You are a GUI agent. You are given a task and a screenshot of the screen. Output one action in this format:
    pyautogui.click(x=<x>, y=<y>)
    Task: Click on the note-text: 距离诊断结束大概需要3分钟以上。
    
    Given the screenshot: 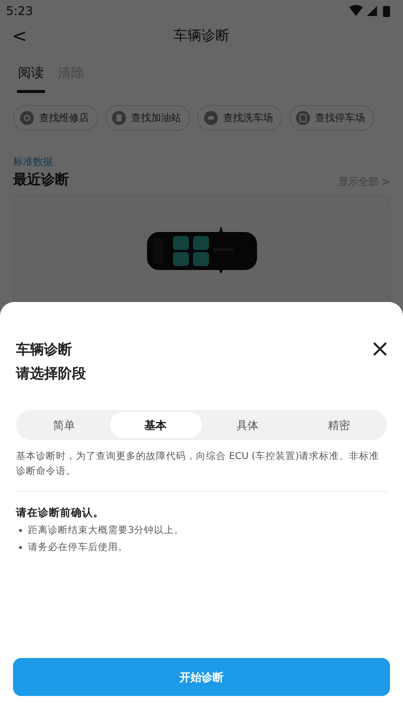 What is the action you would take?
    pyautogui.click(x=106, y=530)
    